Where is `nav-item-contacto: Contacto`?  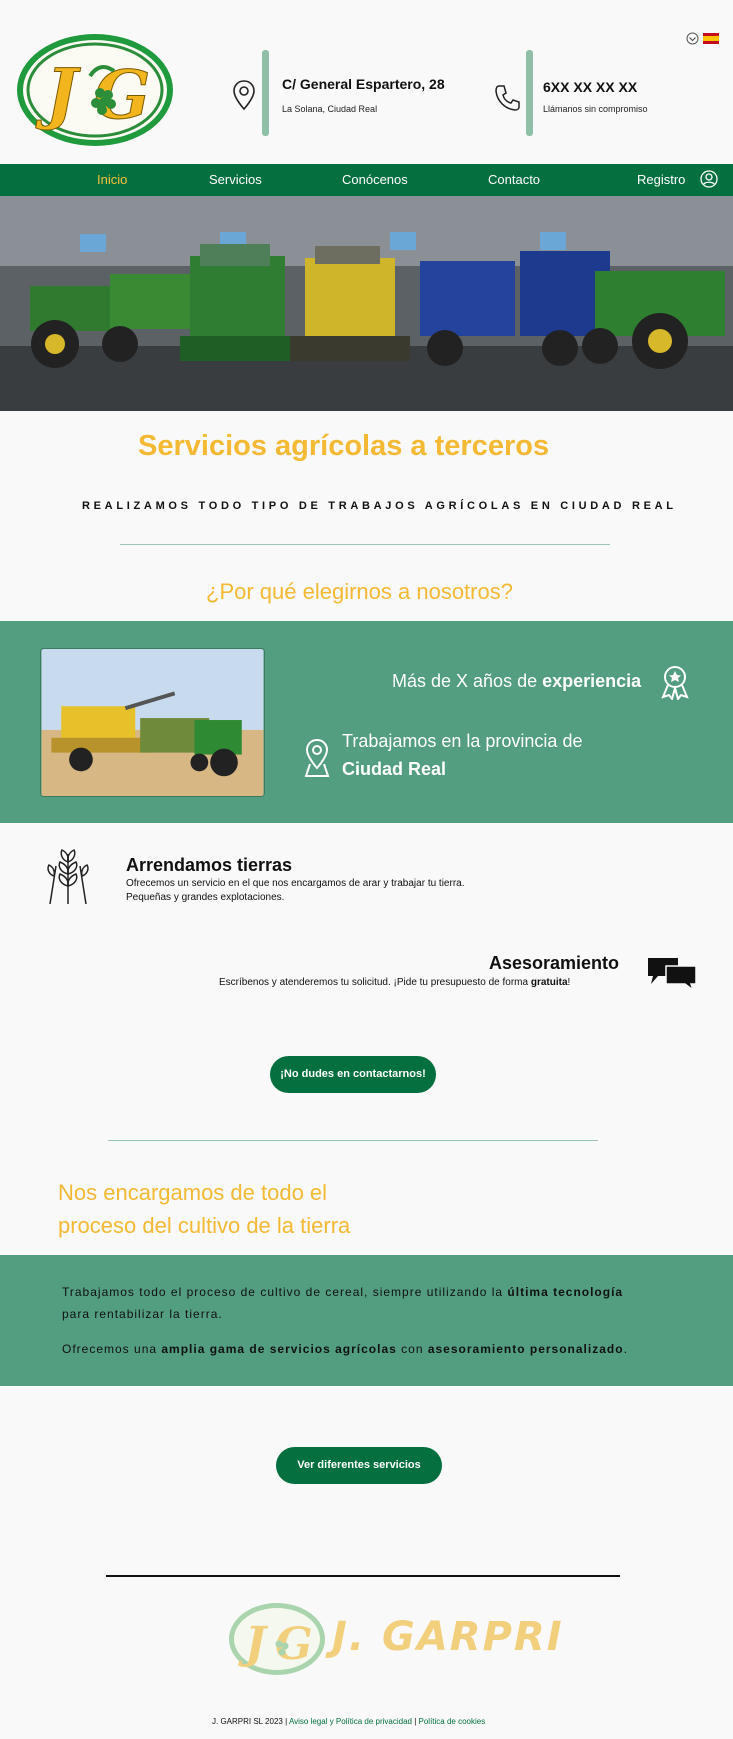 nav-item-contacto: Contacto is located at coordinates (514, 179).